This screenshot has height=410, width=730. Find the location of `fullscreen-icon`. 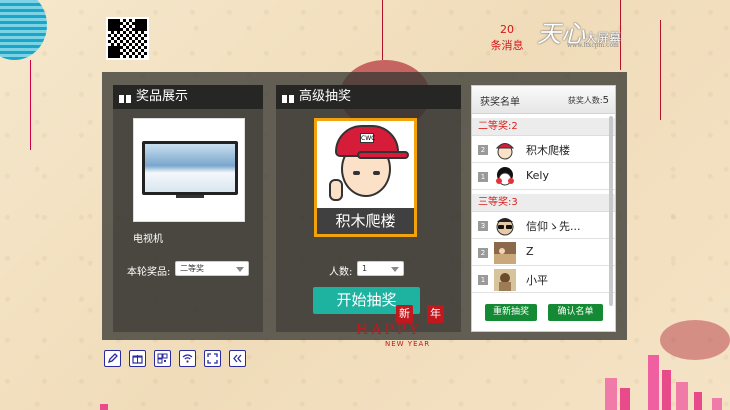

fullscreen-icon is located at coordinates (212, 358).